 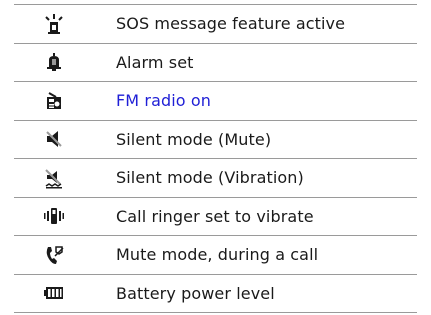 I want to click on row-label: Silent mode (Mute), so click(x=194, y=139).